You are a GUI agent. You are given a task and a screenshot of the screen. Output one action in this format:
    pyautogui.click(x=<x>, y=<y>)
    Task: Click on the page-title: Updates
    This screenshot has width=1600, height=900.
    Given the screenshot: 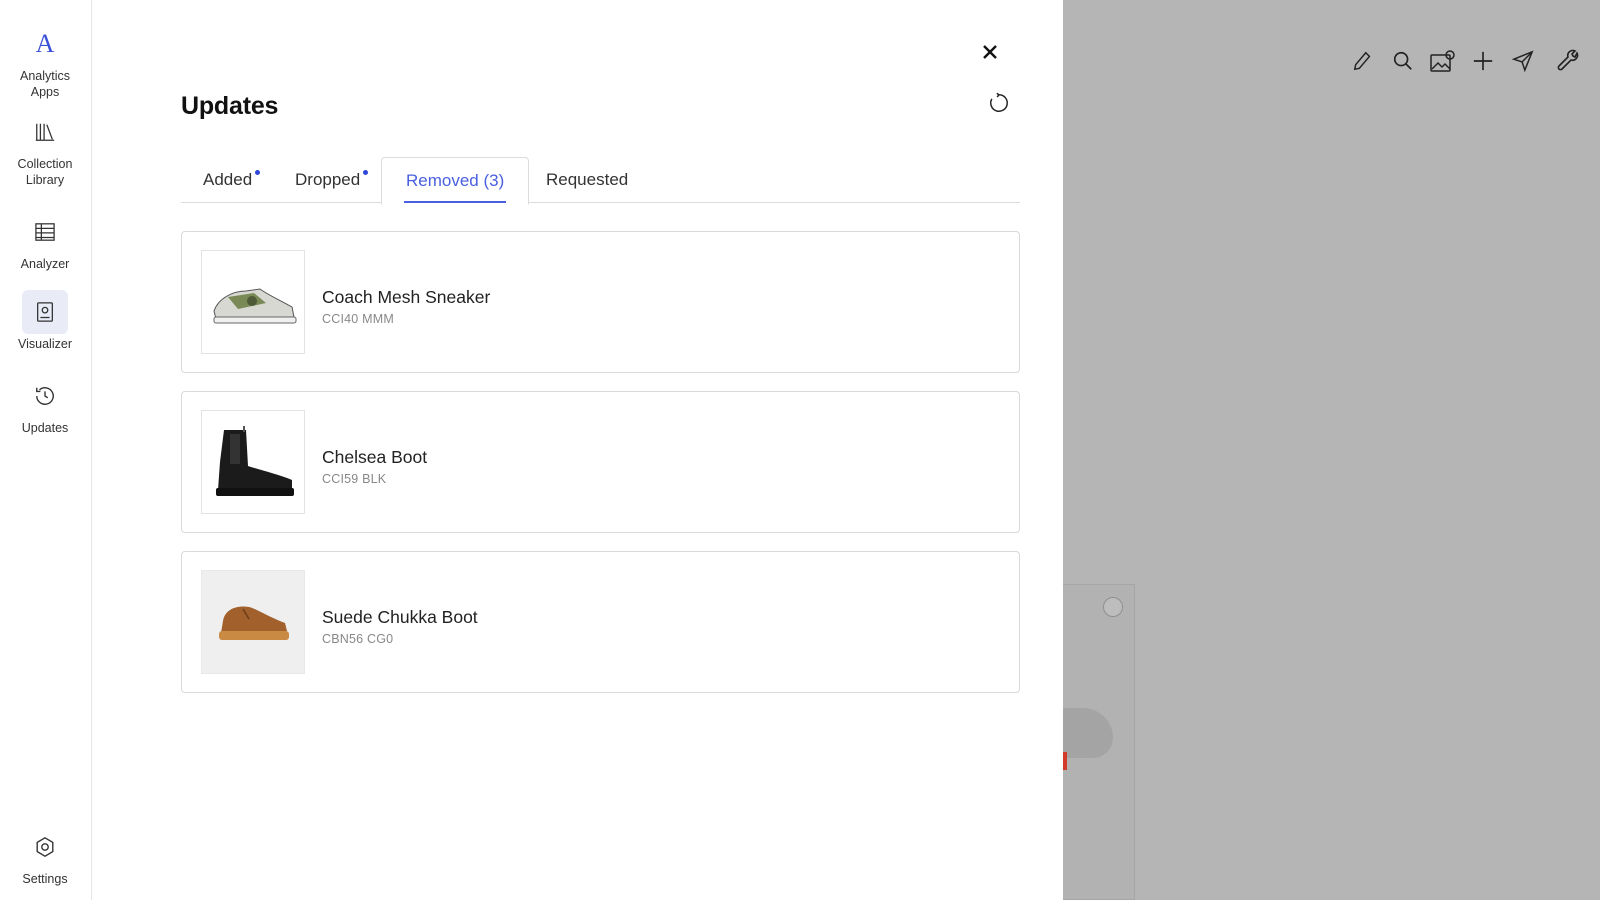 What is the action you would take?
    pyautogui.click(x=230, y=106)
    